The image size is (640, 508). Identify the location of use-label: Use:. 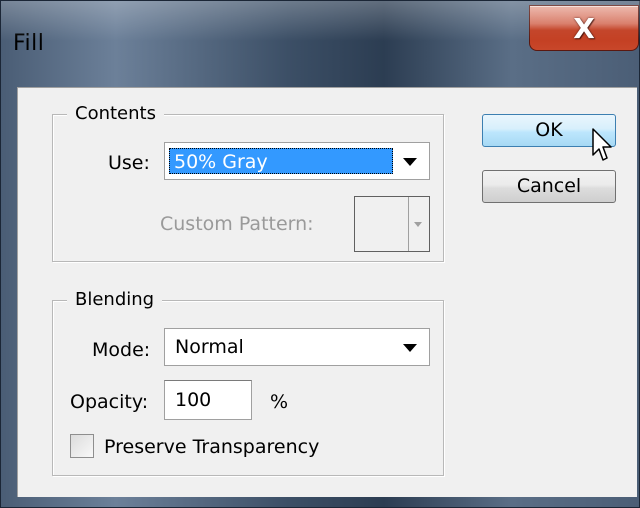
(129, 163).